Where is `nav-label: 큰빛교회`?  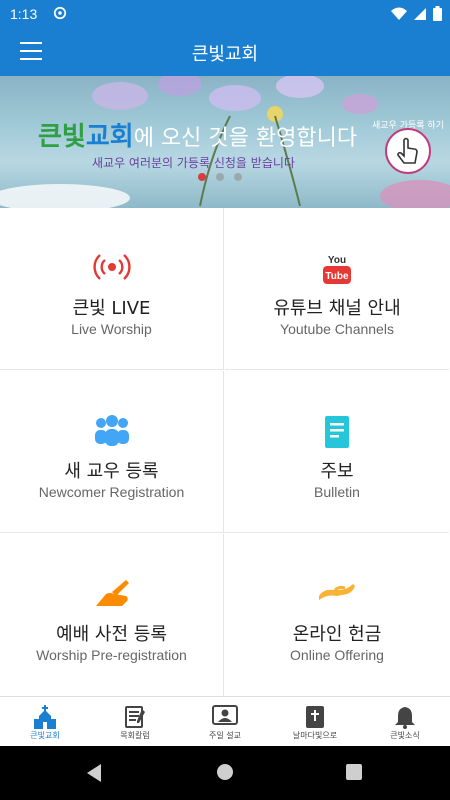
nav-label: 큰빛교회 is located at coordinates (45, 735).